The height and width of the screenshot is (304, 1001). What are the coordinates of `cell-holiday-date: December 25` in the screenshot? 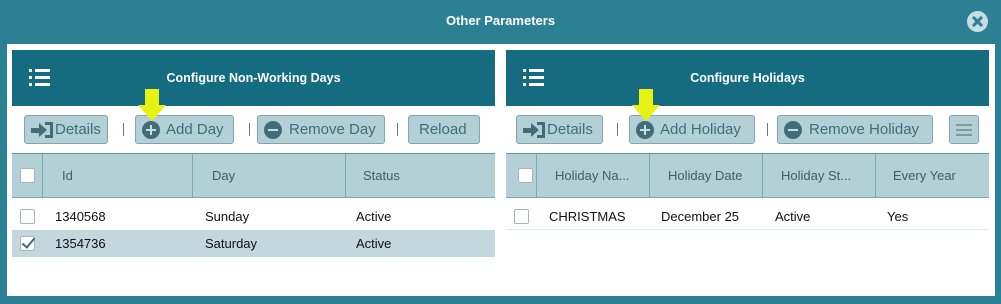 It's located at (700, 216).